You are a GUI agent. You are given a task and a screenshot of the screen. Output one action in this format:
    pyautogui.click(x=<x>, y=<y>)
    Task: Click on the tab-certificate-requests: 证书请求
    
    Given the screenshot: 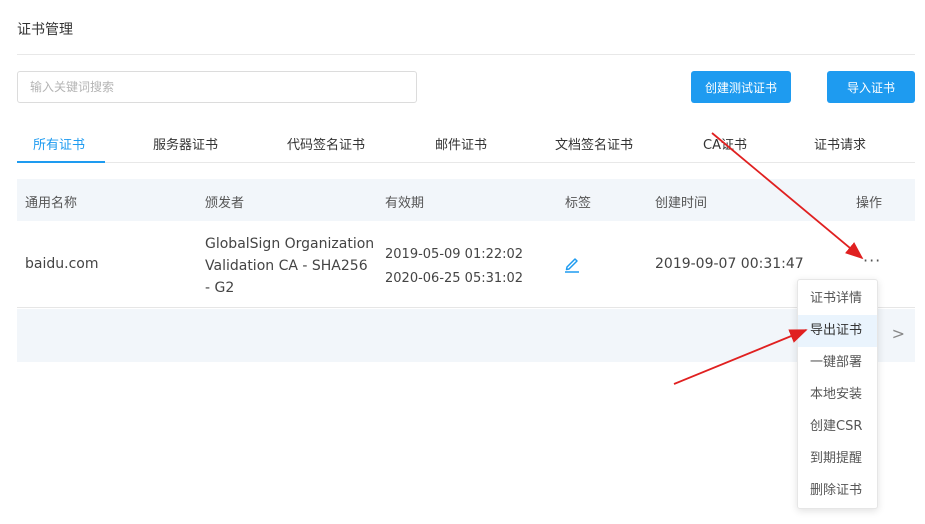 What is the action you would take?
    pyautogui.click(x=840, y=143)
    